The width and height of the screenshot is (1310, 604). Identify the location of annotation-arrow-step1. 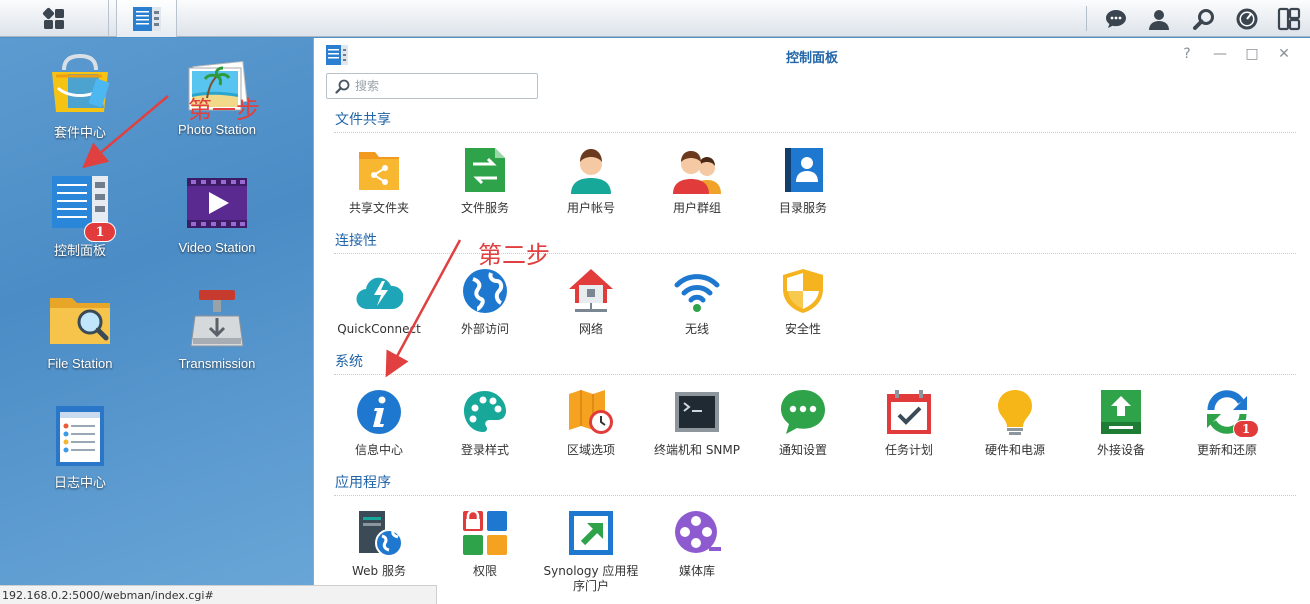
(125, 132).